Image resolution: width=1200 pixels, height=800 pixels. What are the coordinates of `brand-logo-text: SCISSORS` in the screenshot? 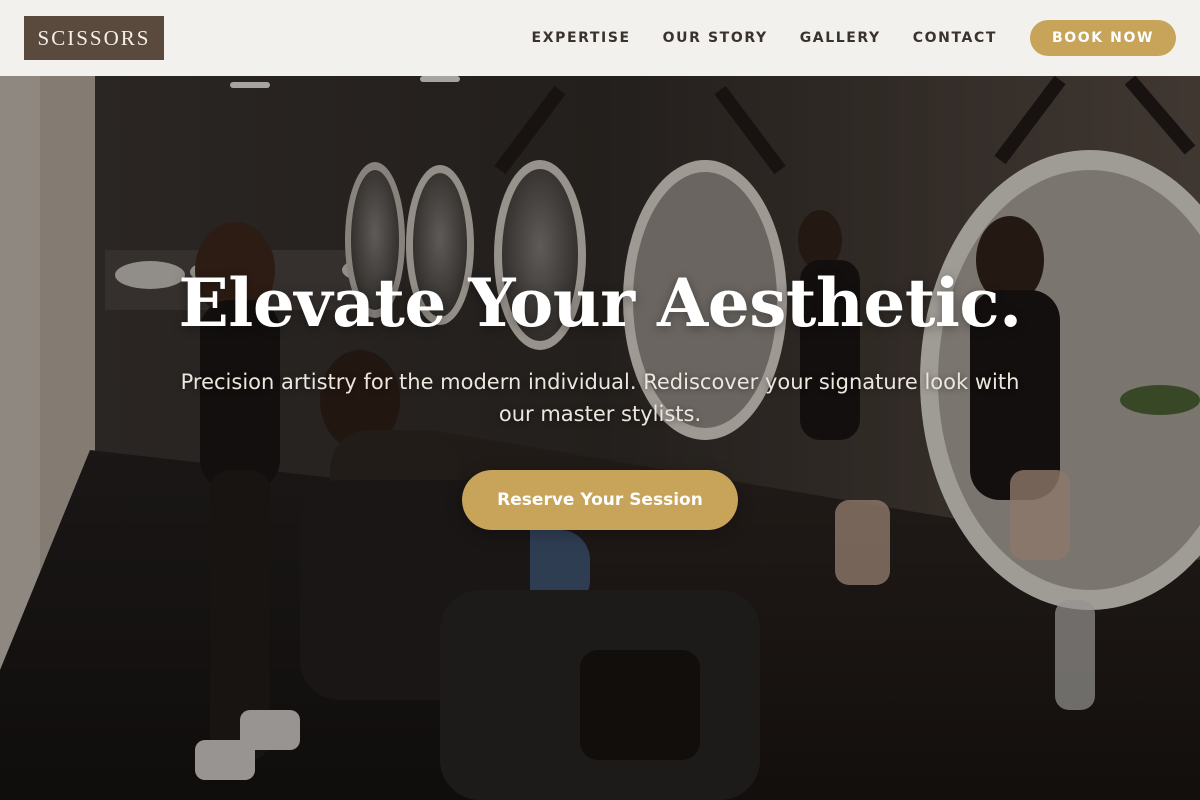 It's located at (94, 37).